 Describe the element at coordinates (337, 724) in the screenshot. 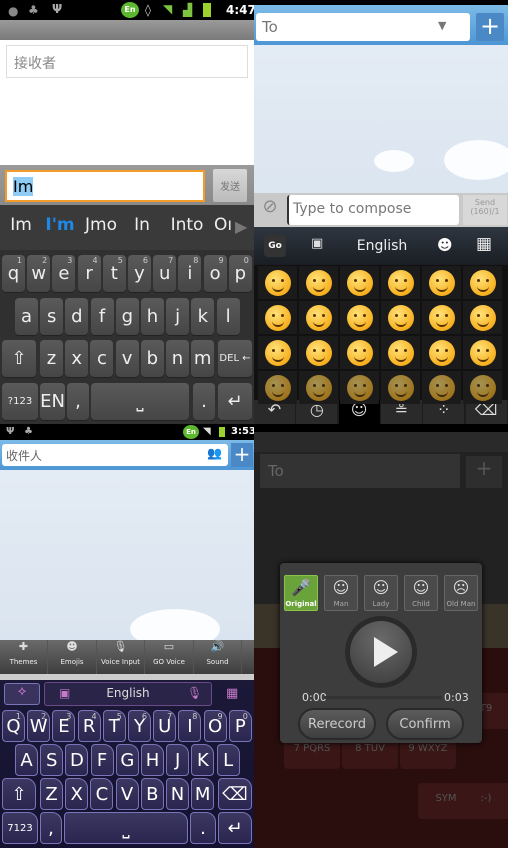

I see `rerecord-button: Rerecord` at that location.